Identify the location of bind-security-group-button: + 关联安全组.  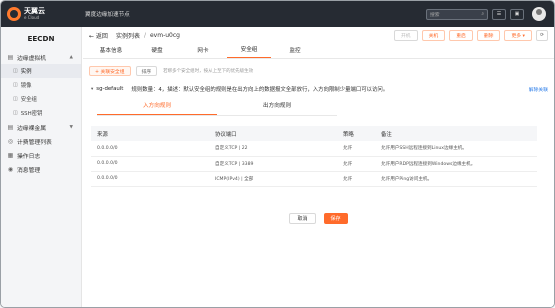
(110, 71).